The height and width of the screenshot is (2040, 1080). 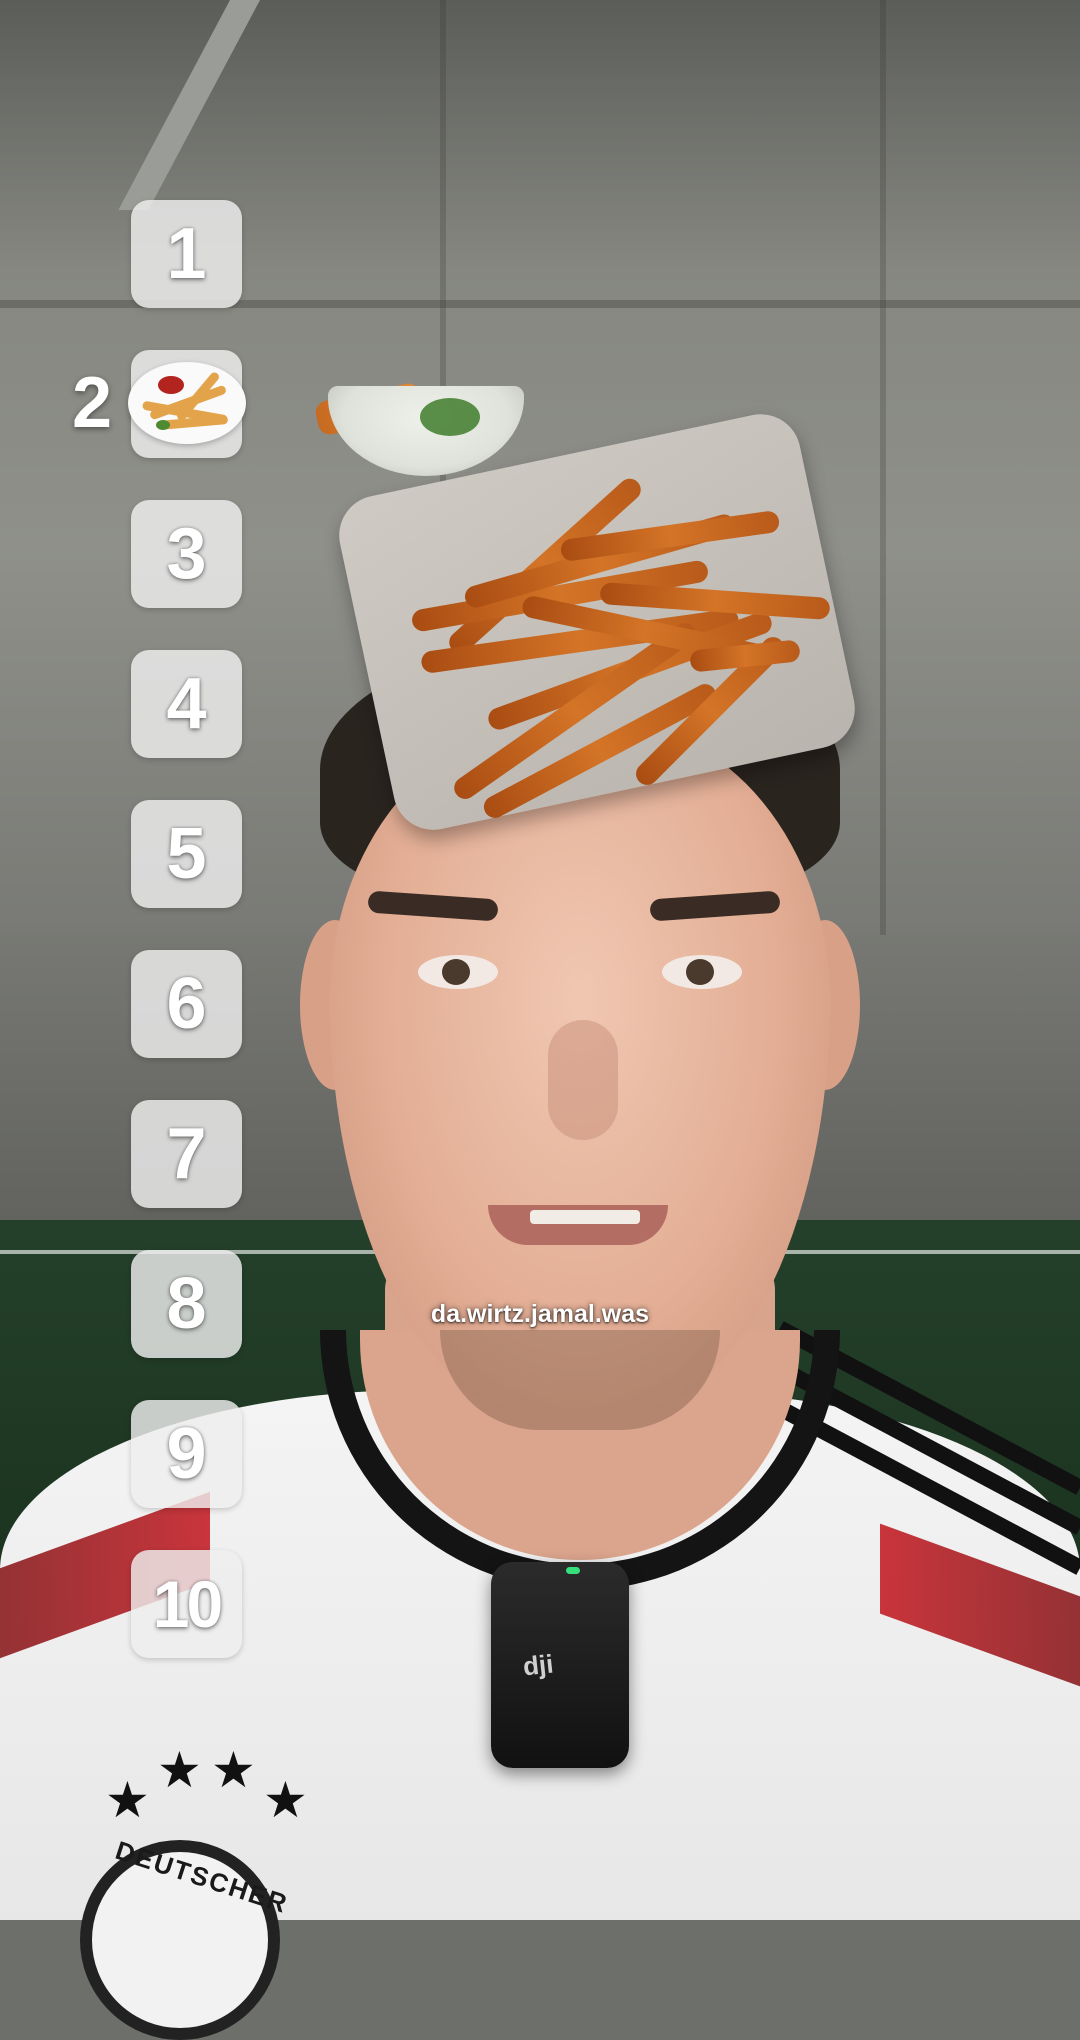 I want to click on rank-slot-6: 6, so click(x=186, y=1004).